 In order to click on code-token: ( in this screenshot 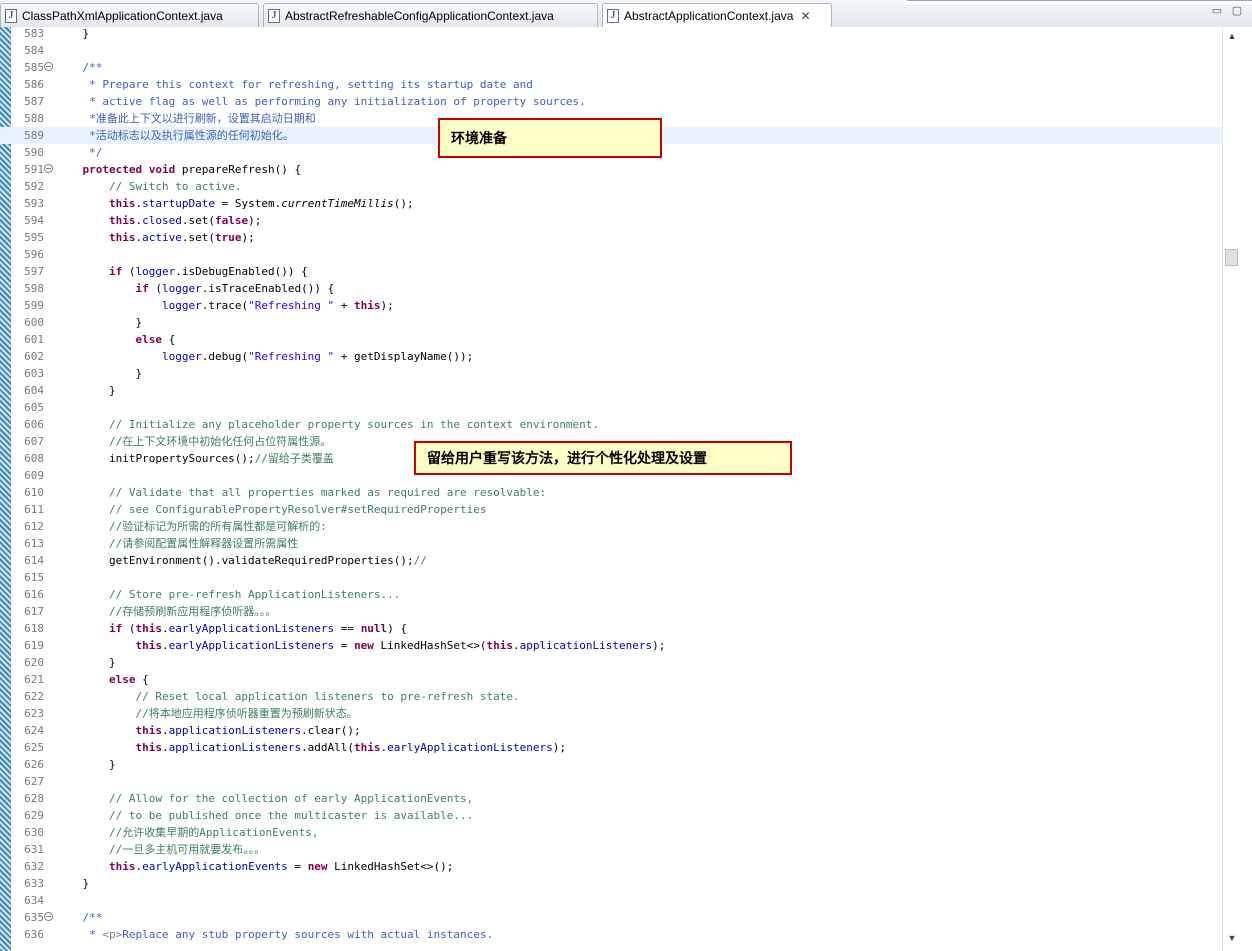, I will do `click(129, 628)`.